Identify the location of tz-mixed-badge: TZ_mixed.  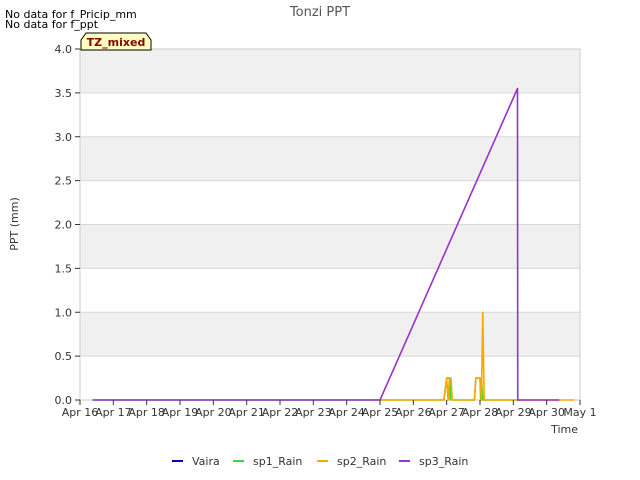
(116, 41).